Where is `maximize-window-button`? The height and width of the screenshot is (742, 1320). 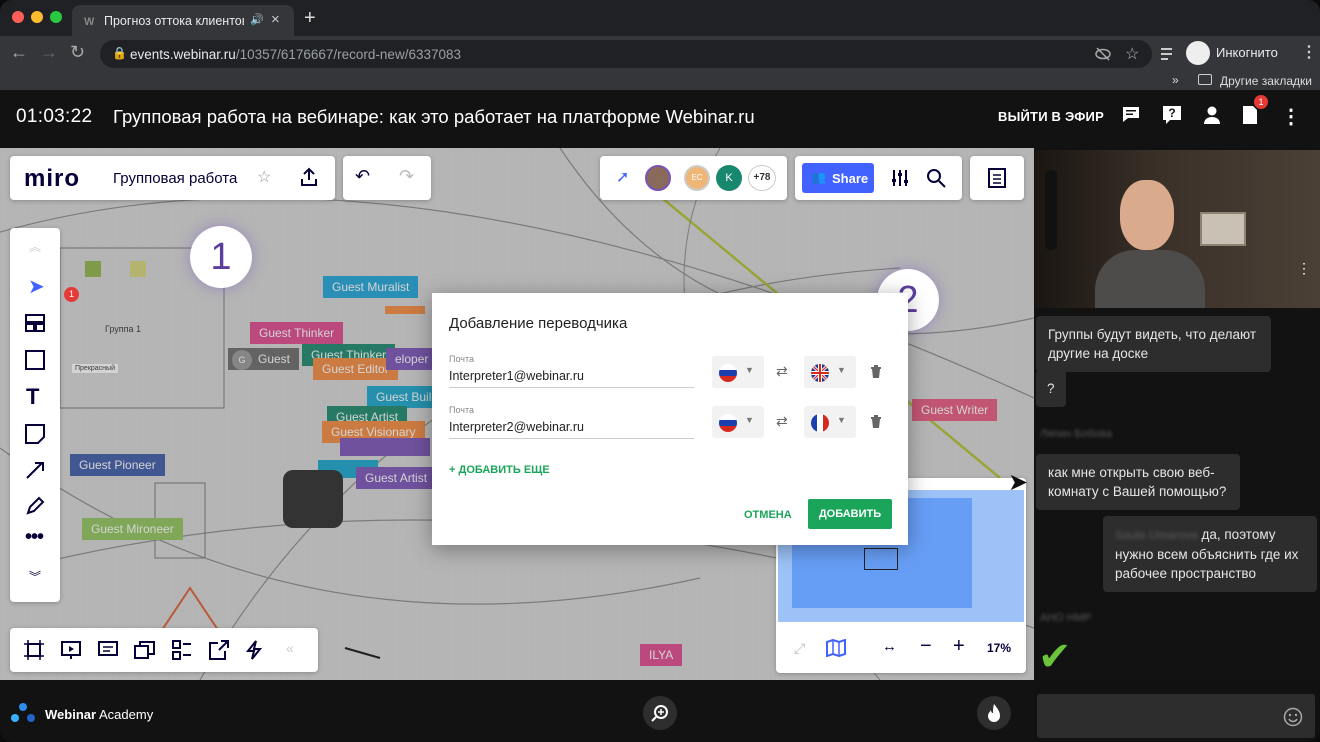
maximize-window-button is located at coordinates (56, 17).